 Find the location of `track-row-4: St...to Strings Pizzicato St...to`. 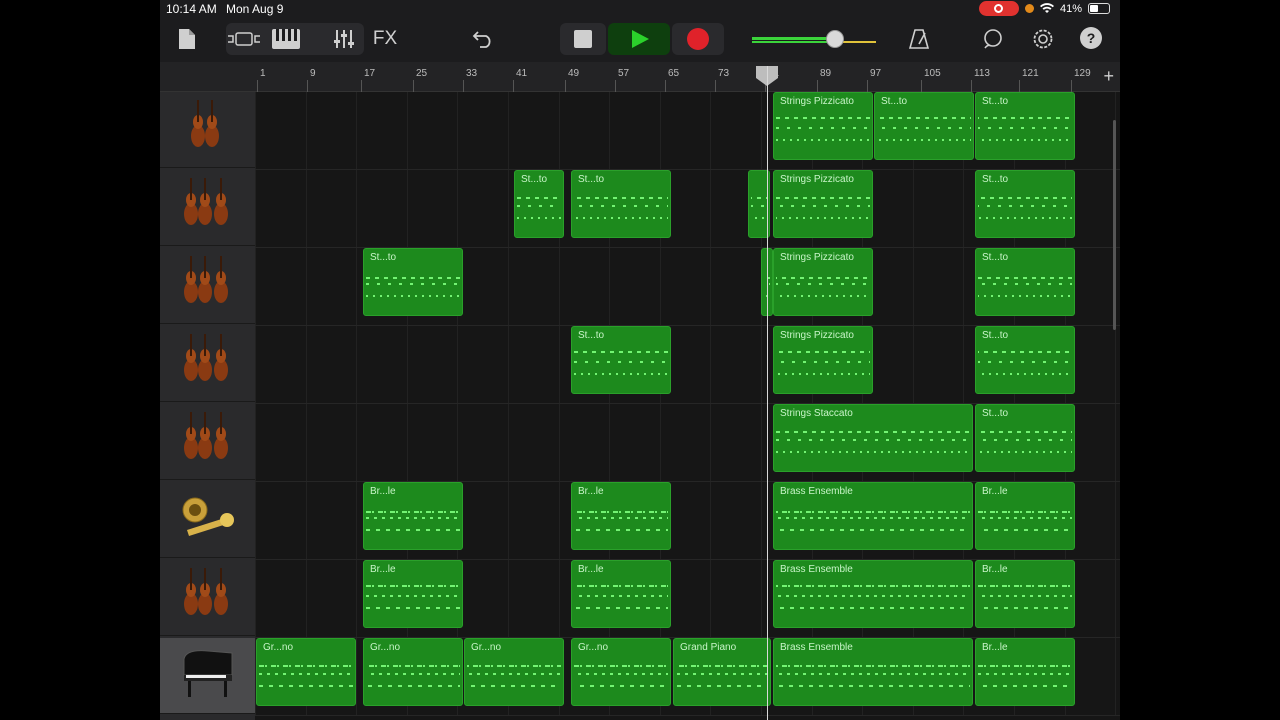

track-row-4: St...to Strings Pizzicato St...to is located at coordinates (687, 365).